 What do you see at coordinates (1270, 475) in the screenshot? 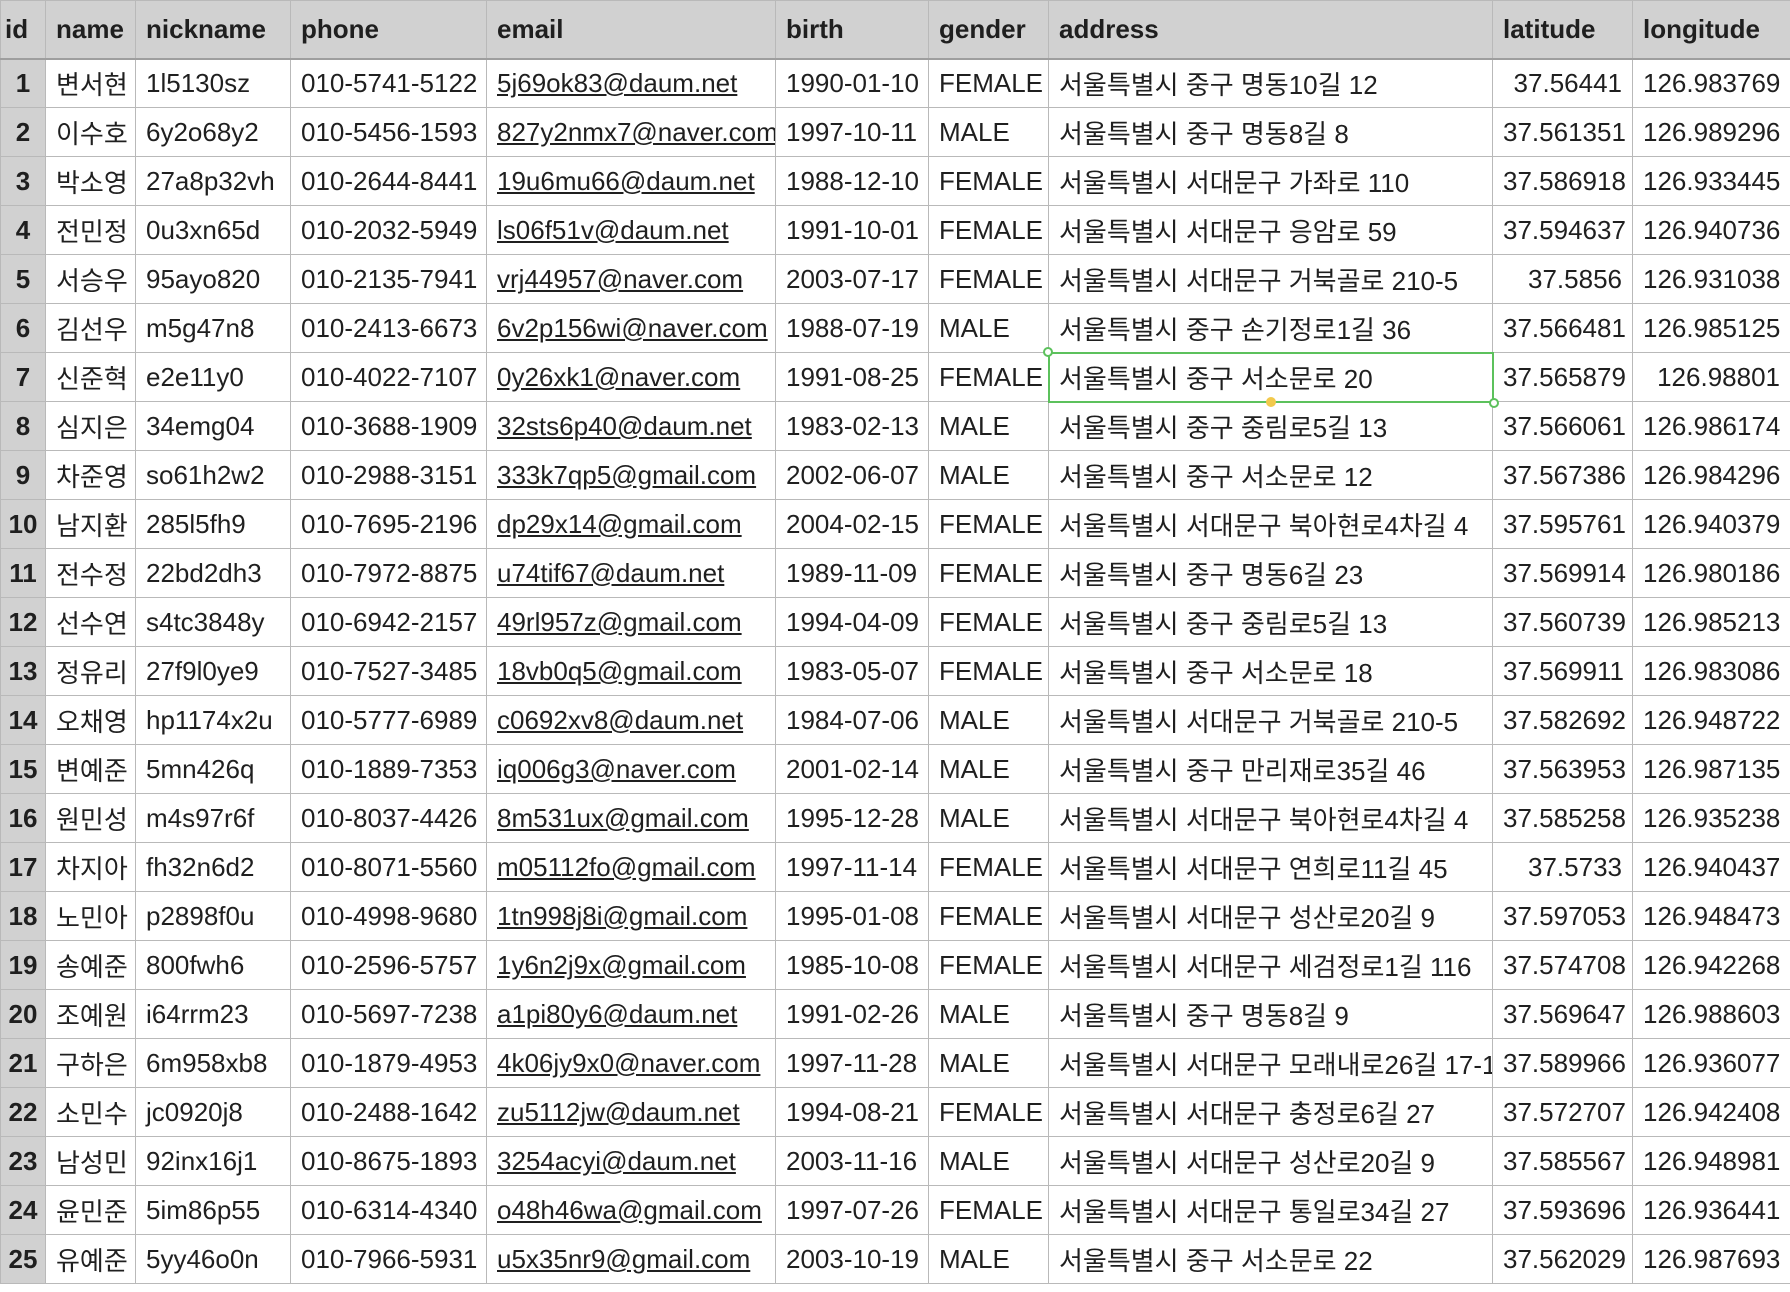
I see `cell-address: 서울특별시 중구 서소문로 12` at bounding box center [1270, 475].